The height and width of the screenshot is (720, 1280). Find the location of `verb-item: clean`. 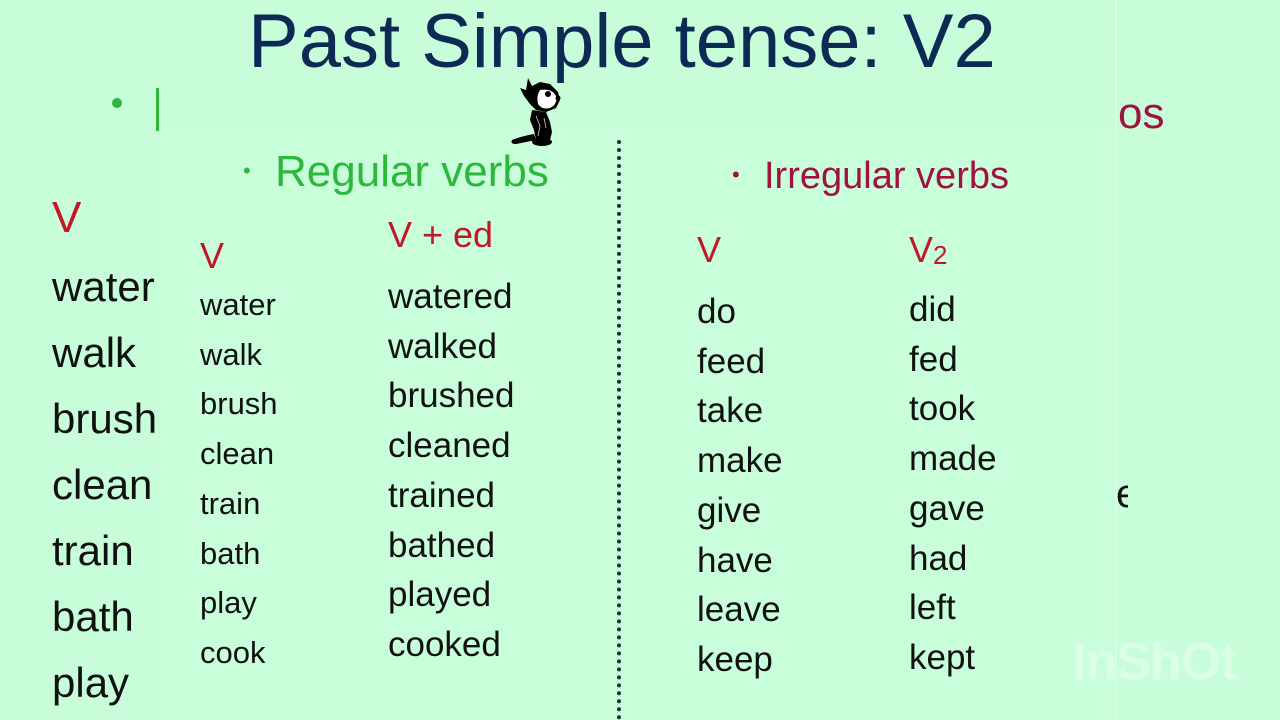

verb-item: clean is located at coordinates (237, 454).